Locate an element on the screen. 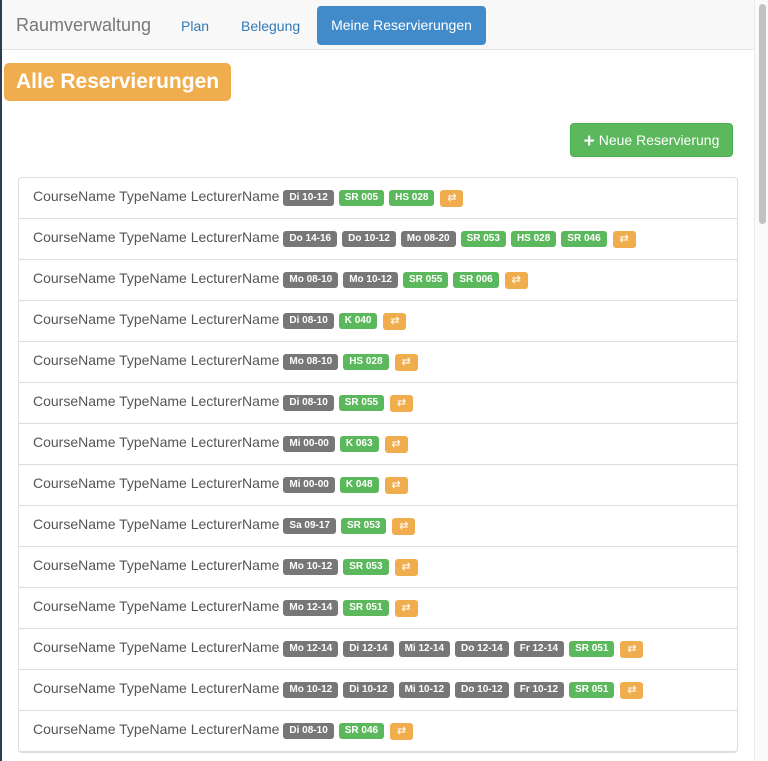  scrollbar-thumb is located at coordinates (762, 114).